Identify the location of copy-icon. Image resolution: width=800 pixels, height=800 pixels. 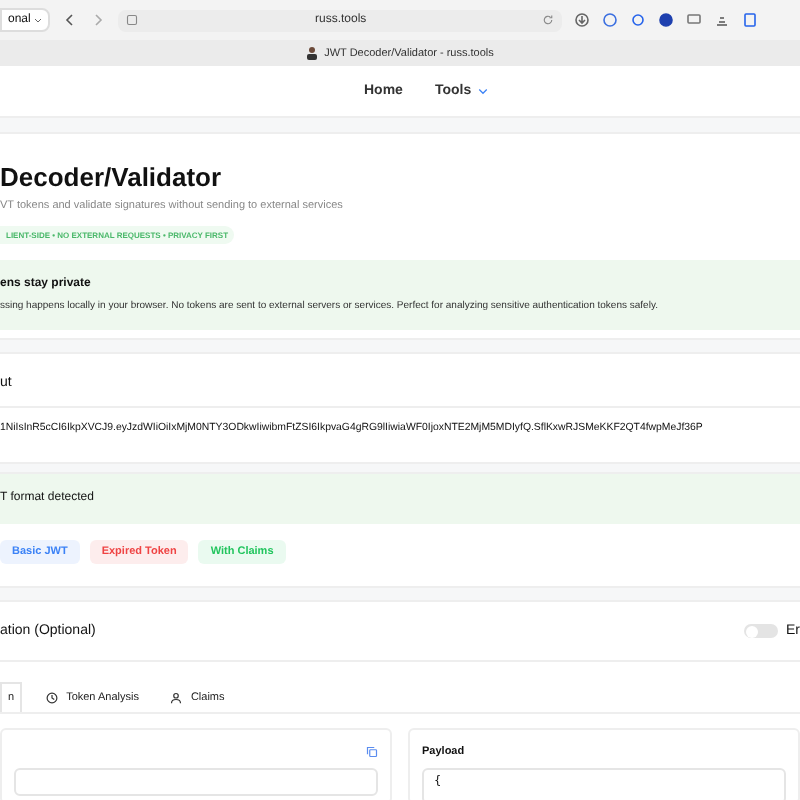
(372, 752).